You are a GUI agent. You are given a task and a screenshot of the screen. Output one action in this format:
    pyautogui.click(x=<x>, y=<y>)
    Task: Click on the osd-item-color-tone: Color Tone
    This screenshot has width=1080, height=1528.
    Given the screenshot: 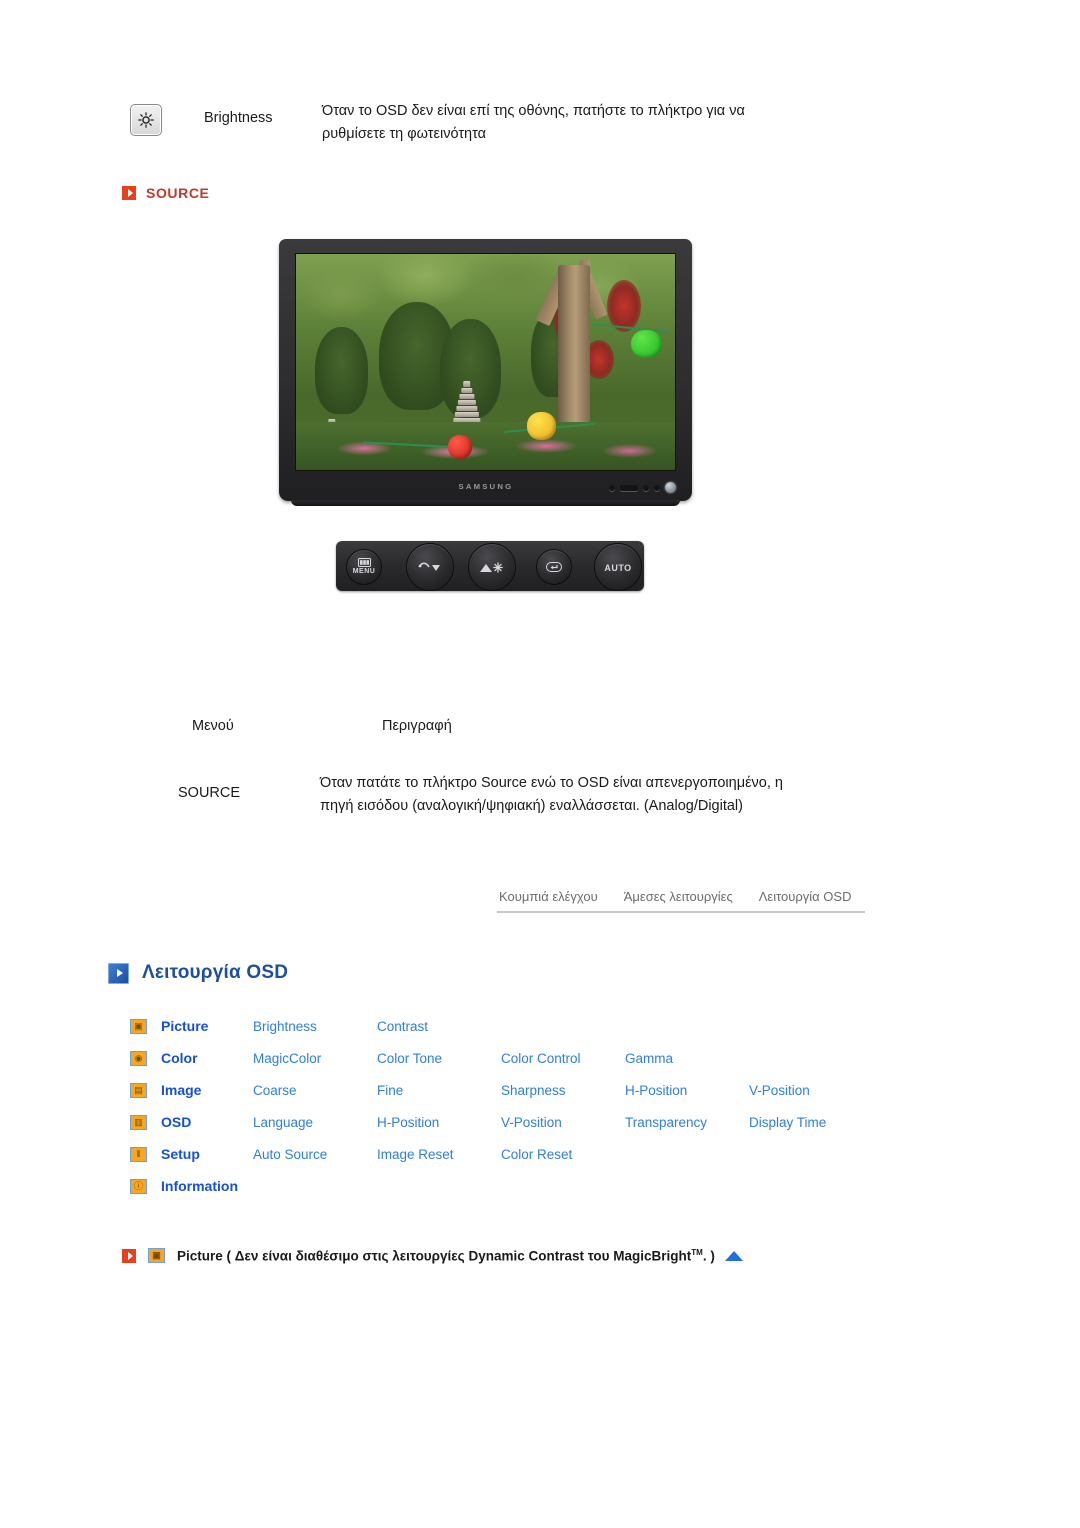 What is the action you would take?
    pyautogui.click(x=439, y=1058)
    